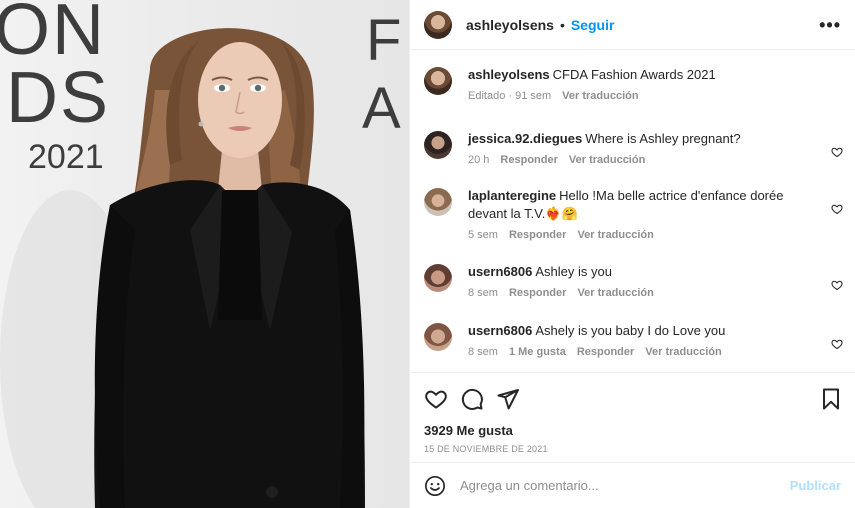 The height and width of the screenshot is (508, 855). Describe the element at coordinates (600, 96) in the screenshot. I see `caption-translate-link: Ver traducción` at that location.